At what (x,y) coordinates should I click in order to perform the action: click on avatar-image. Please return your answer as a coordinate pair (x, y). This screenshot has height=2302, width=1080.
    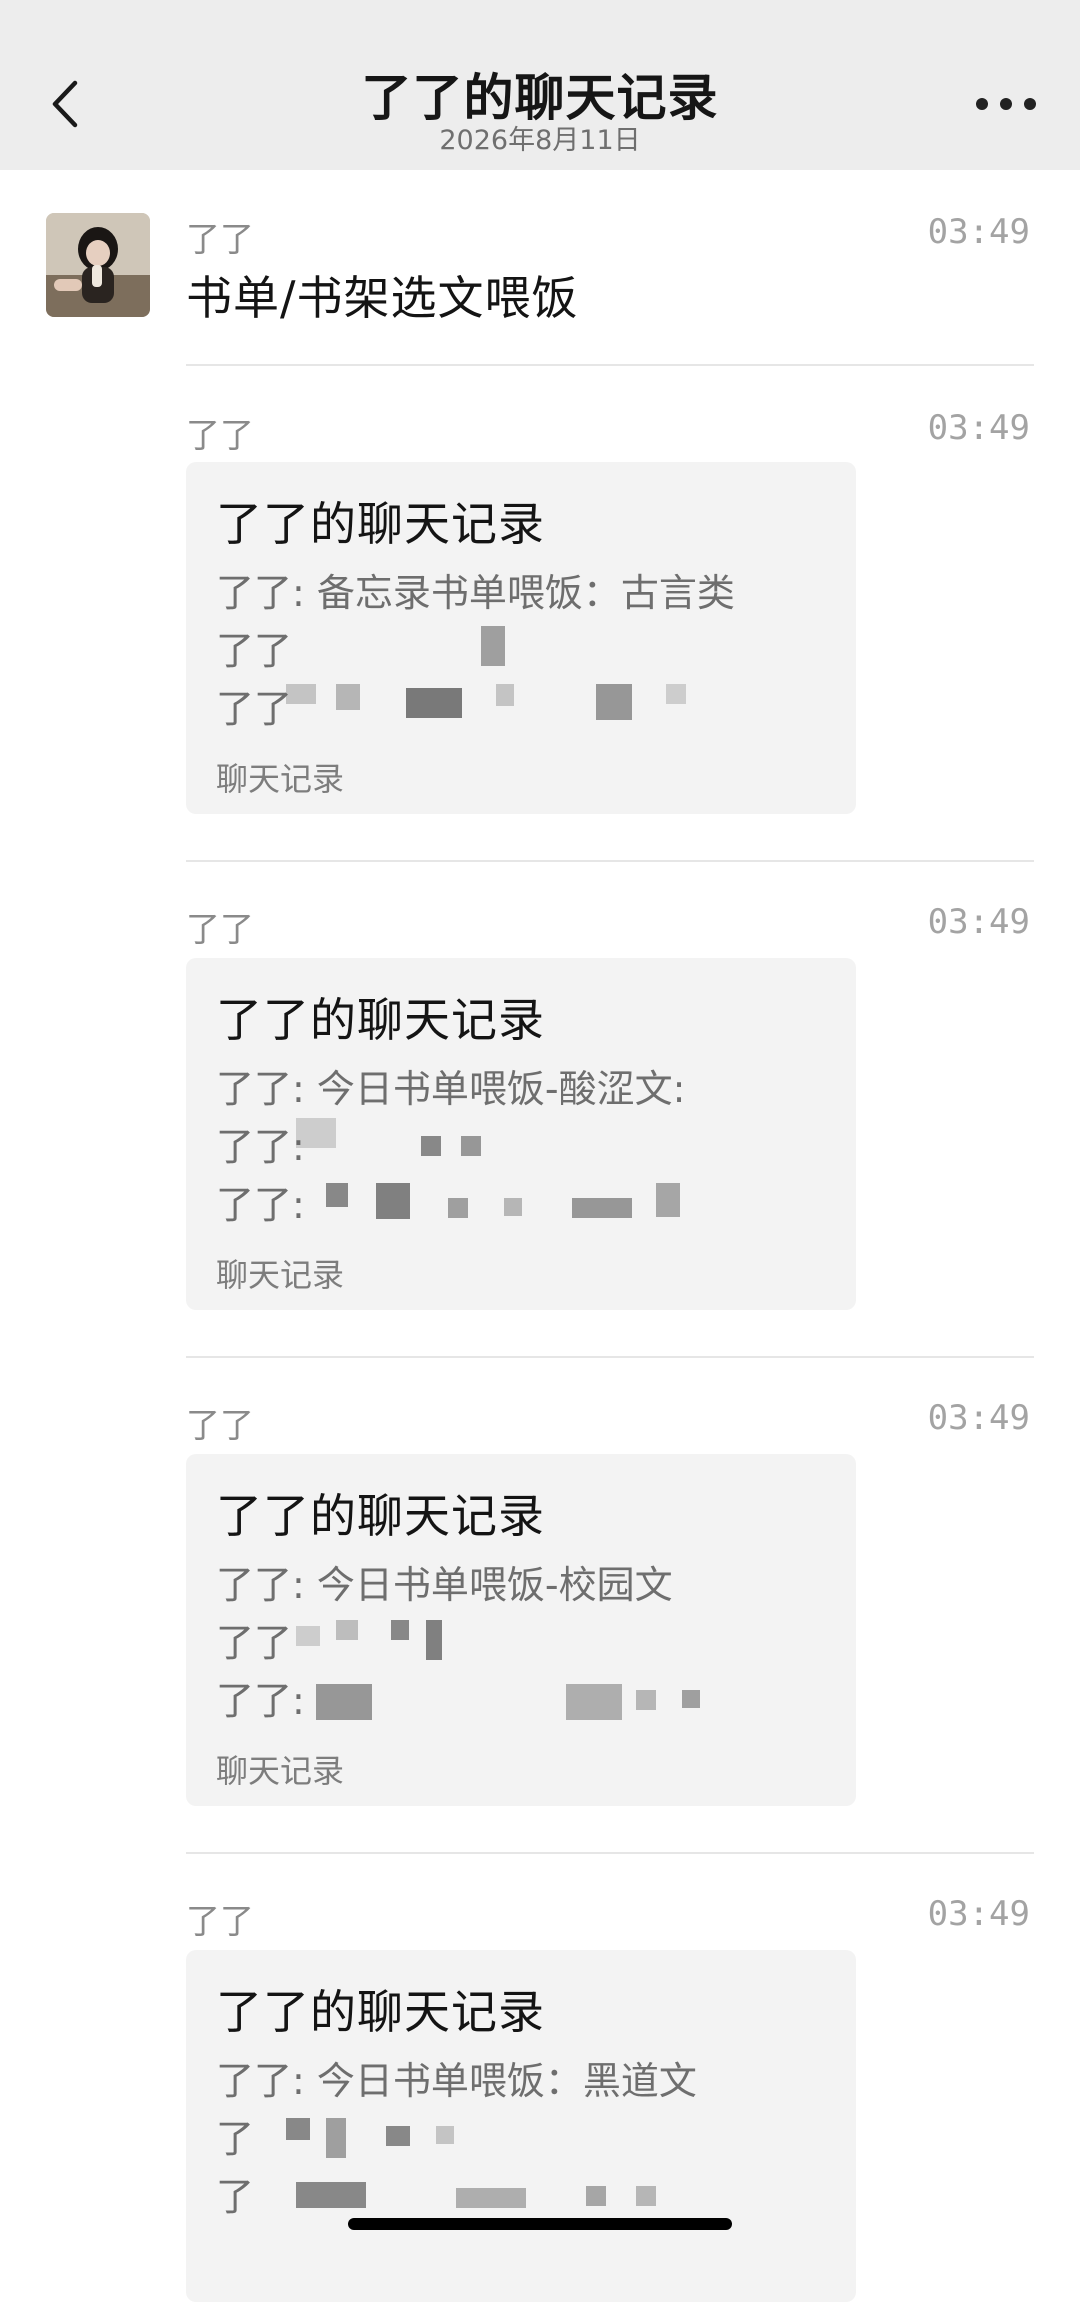
    Looking at the image, I should click on (98, 265).